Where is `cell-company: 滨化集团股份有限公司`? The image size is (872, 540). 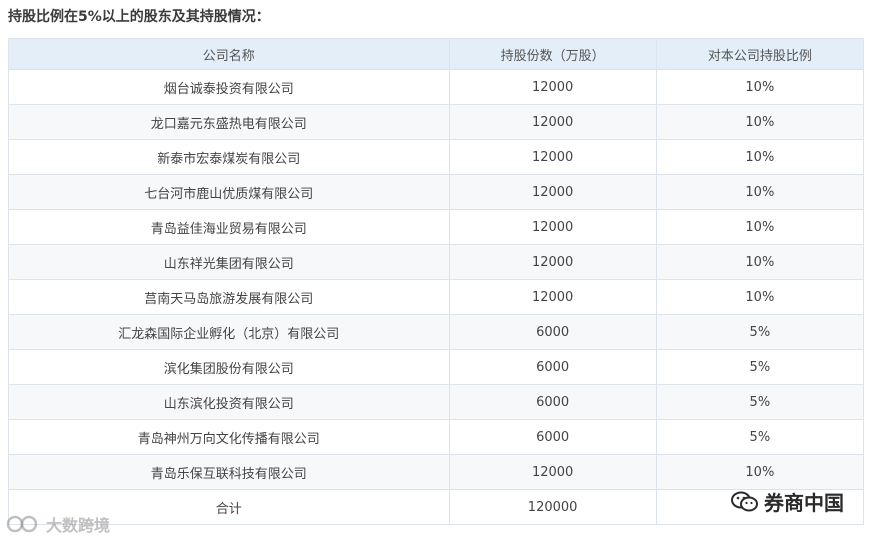
cell-company: 滨化集团股份有限公司 is located at coordinates (229, 367).